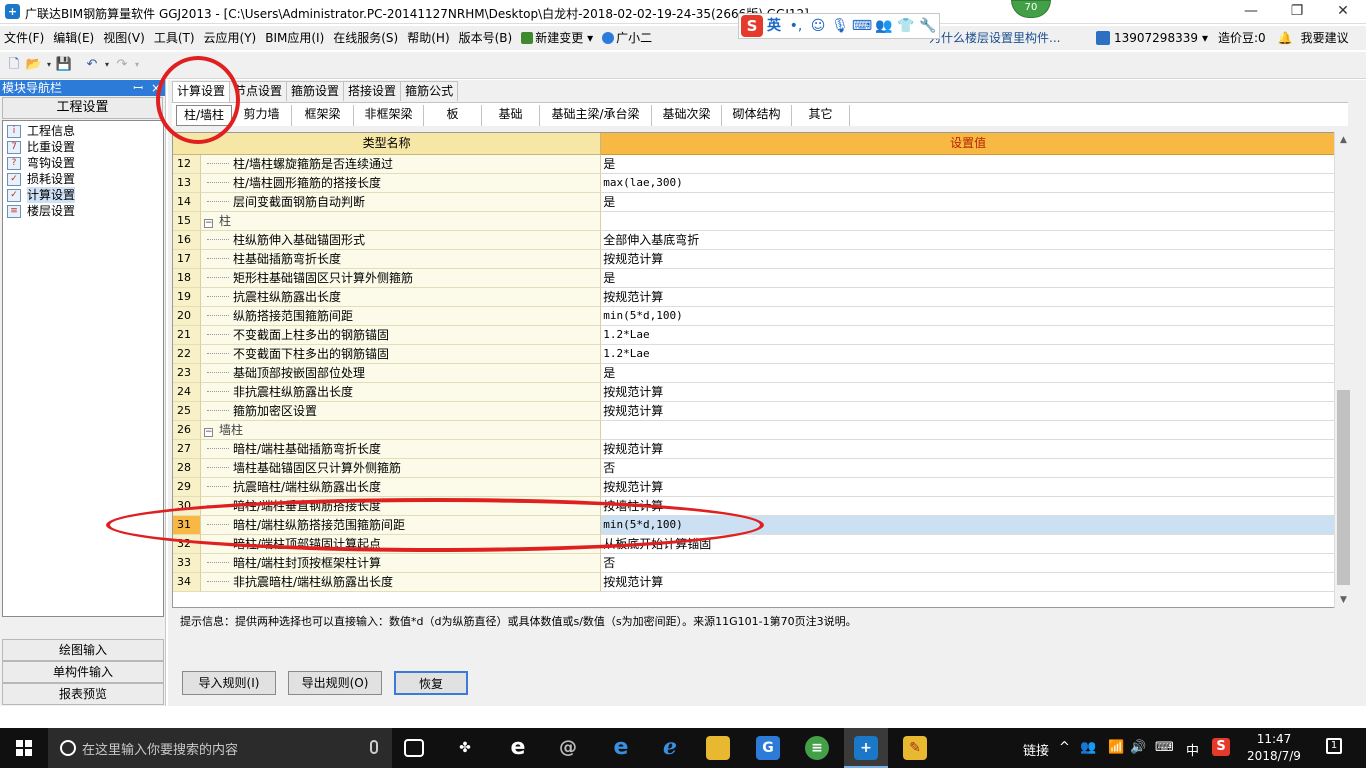  I want to click on start-button, so click(24, 748).